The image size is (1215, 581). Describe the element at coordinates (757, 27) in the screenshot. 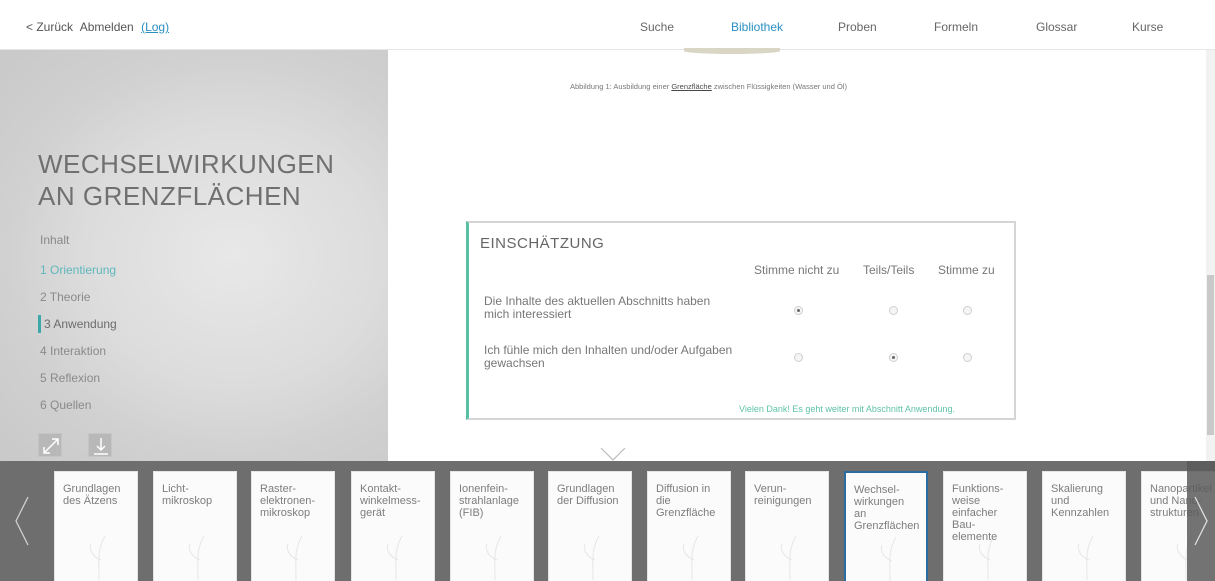

I see `nav-bibliothek: Bibliothek` at that location.